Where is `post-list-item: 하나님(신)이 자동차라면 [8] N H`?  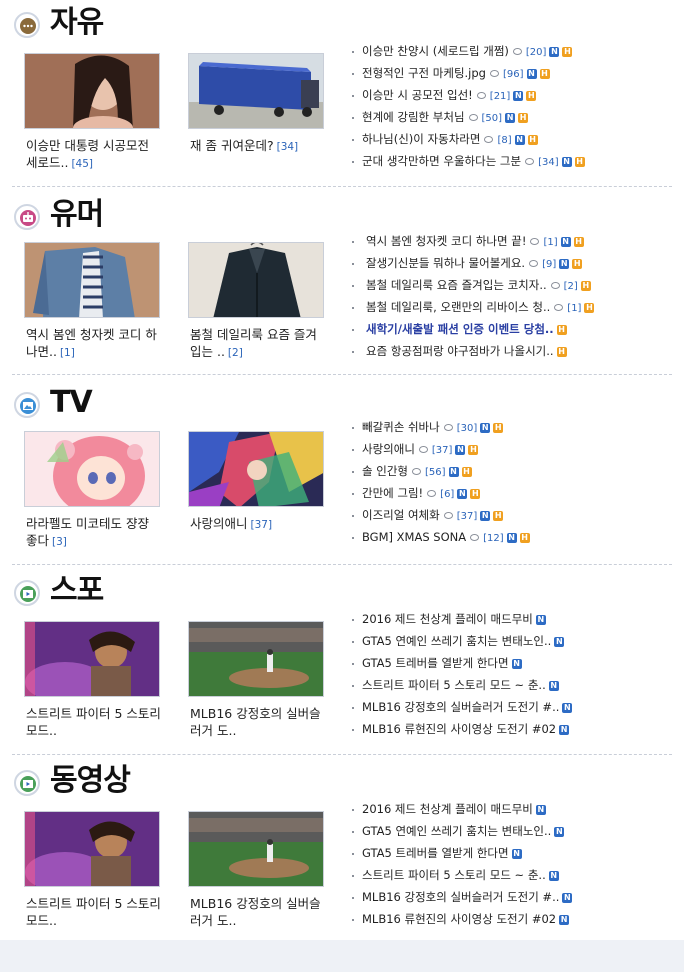
post-list-item: 하나님(신)이 자동차라면 [8] N H is located at coordinates (450, 139).